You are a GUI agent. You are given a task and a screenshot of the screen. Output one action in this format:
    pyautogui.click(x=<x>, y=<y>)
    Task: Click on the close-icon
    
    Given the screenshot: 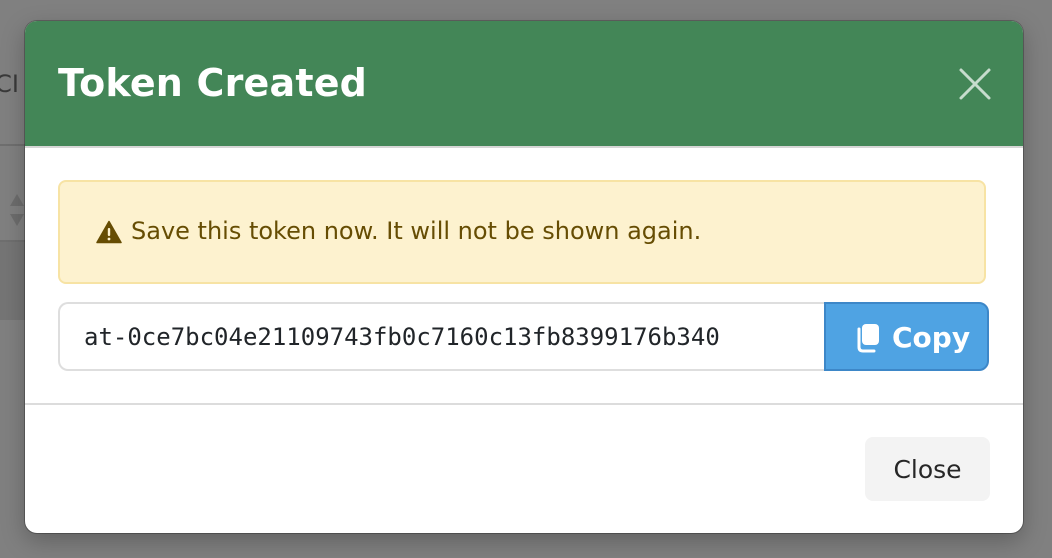 What is the action you would take?
    pyautogui.click(x=975, y=84)
    